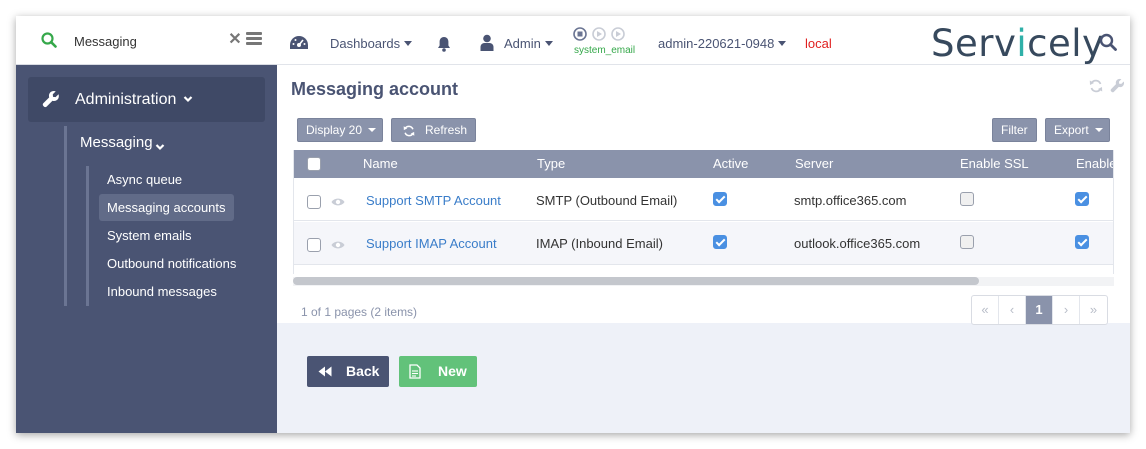  I want to click on stop-icon, so click(580, 34).